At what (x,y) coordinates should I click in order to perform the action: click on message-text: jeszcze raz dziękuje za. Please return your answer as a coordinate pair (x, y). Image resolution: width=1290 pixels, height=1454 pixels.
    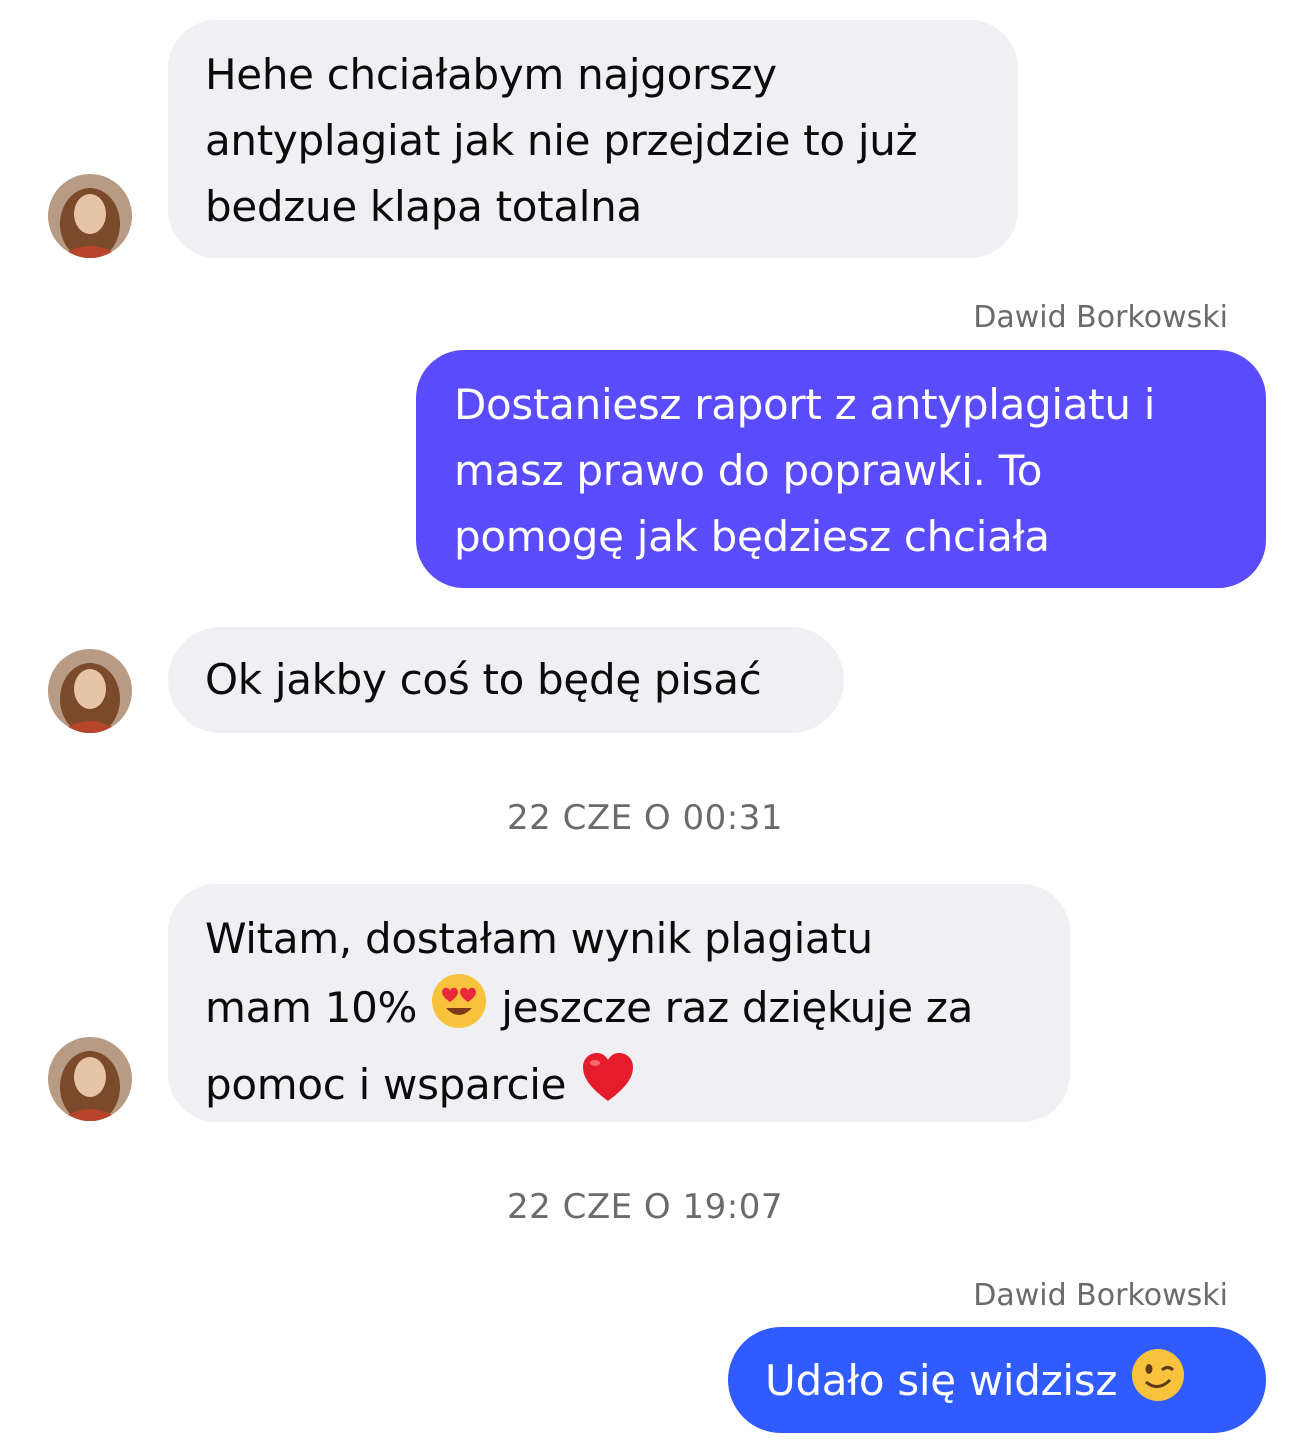
    Looking at the image, I should click on (737, 1007).